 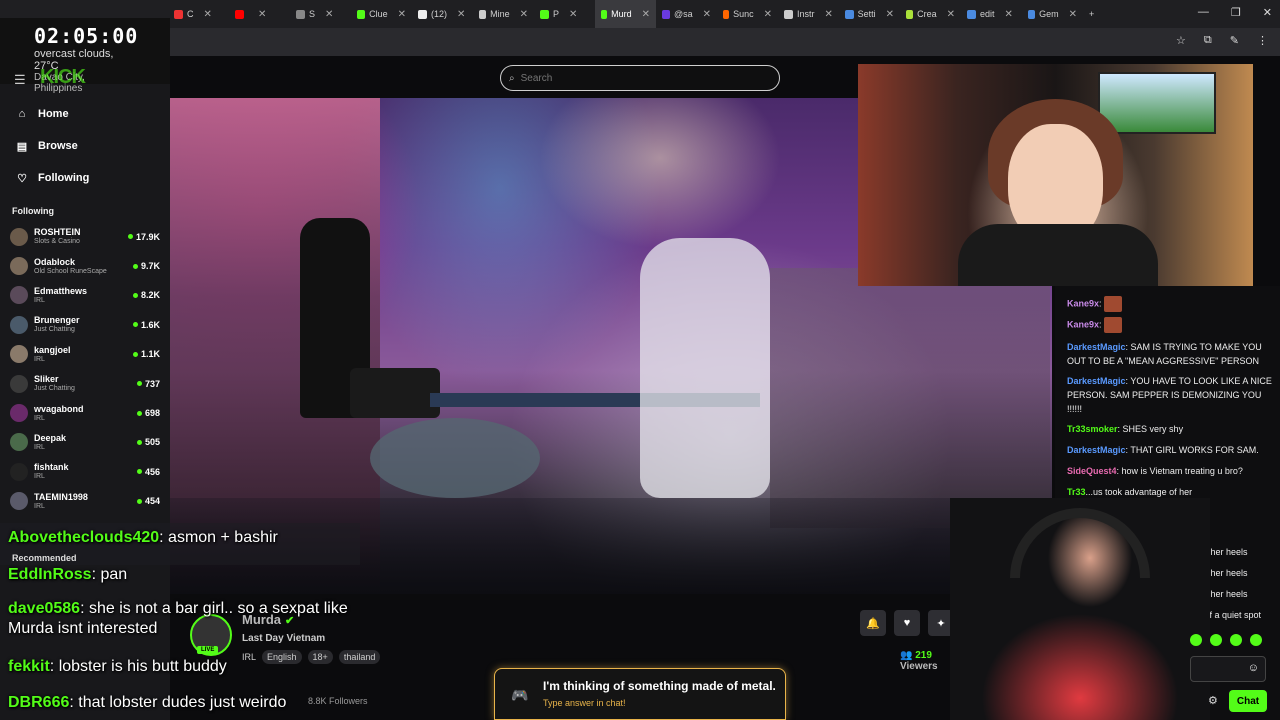 What do you see at coordinates (564, 14) in the screenshot?
I see `browser-tab: P ✕` at bounding box center [564, 14].